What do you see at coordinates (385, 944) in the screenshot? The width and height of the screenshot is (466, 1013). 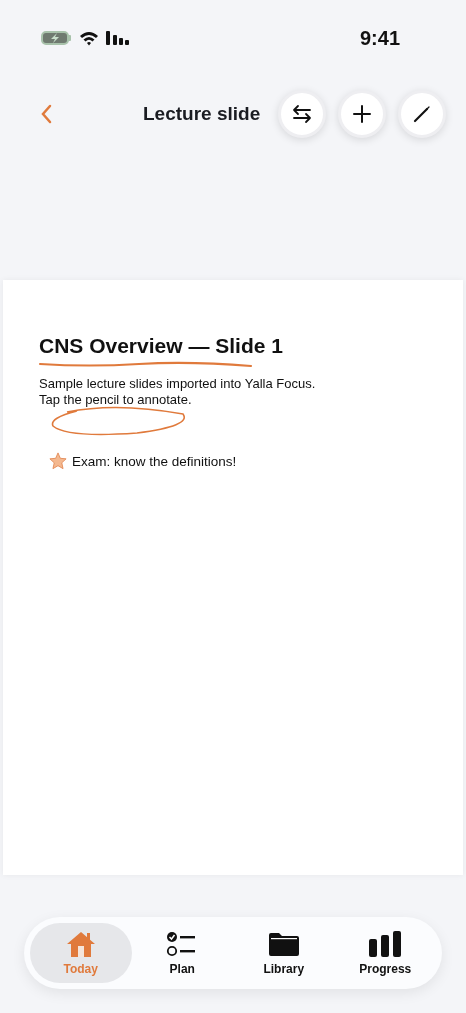 I see `bar-chart-icon` at bounding box center [385, 944].